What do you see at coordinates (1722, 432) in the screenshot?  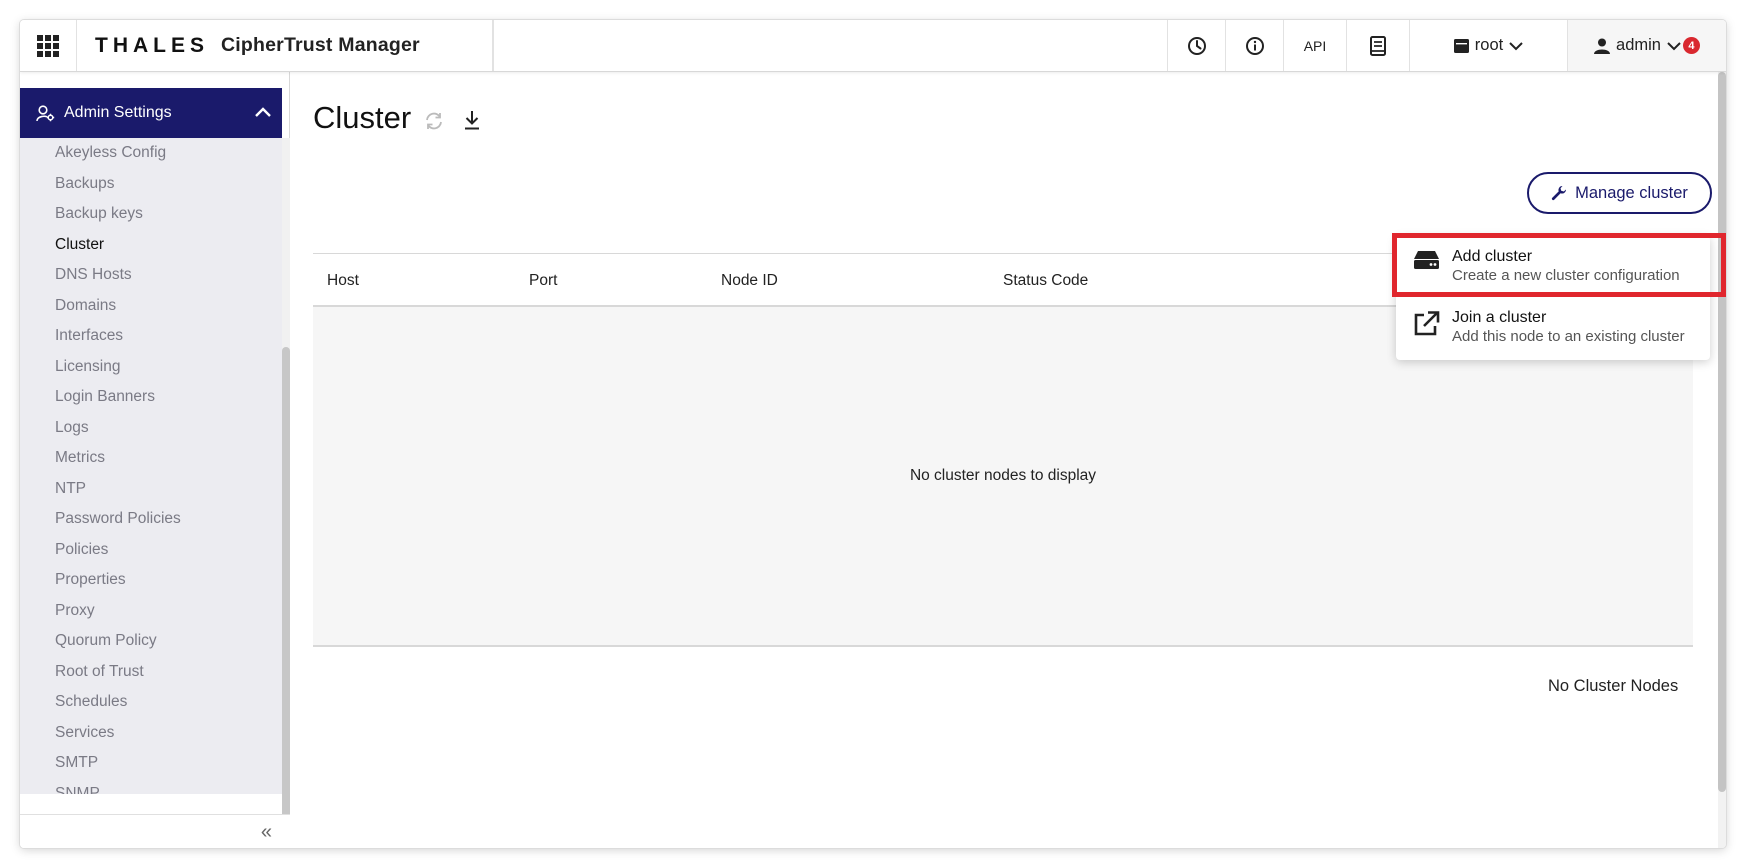 I see `main-scrollbar-thumb` at bounding box center [1722, 432].